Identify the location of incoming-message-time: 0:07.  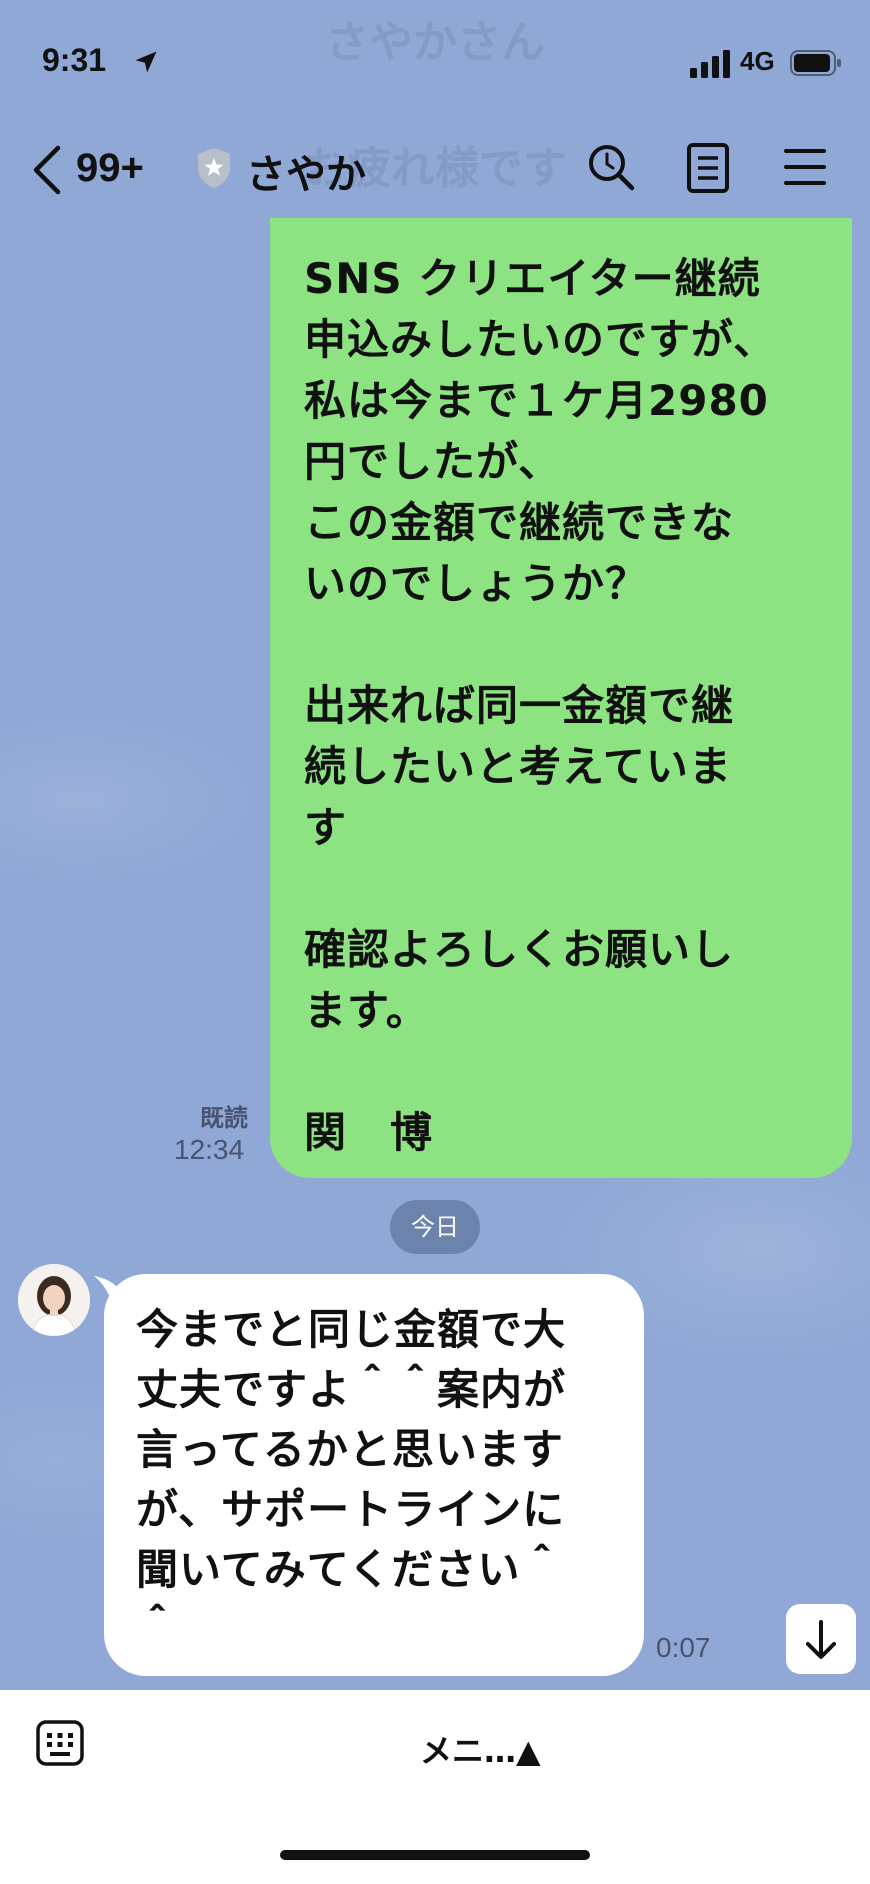
(683, 1647).